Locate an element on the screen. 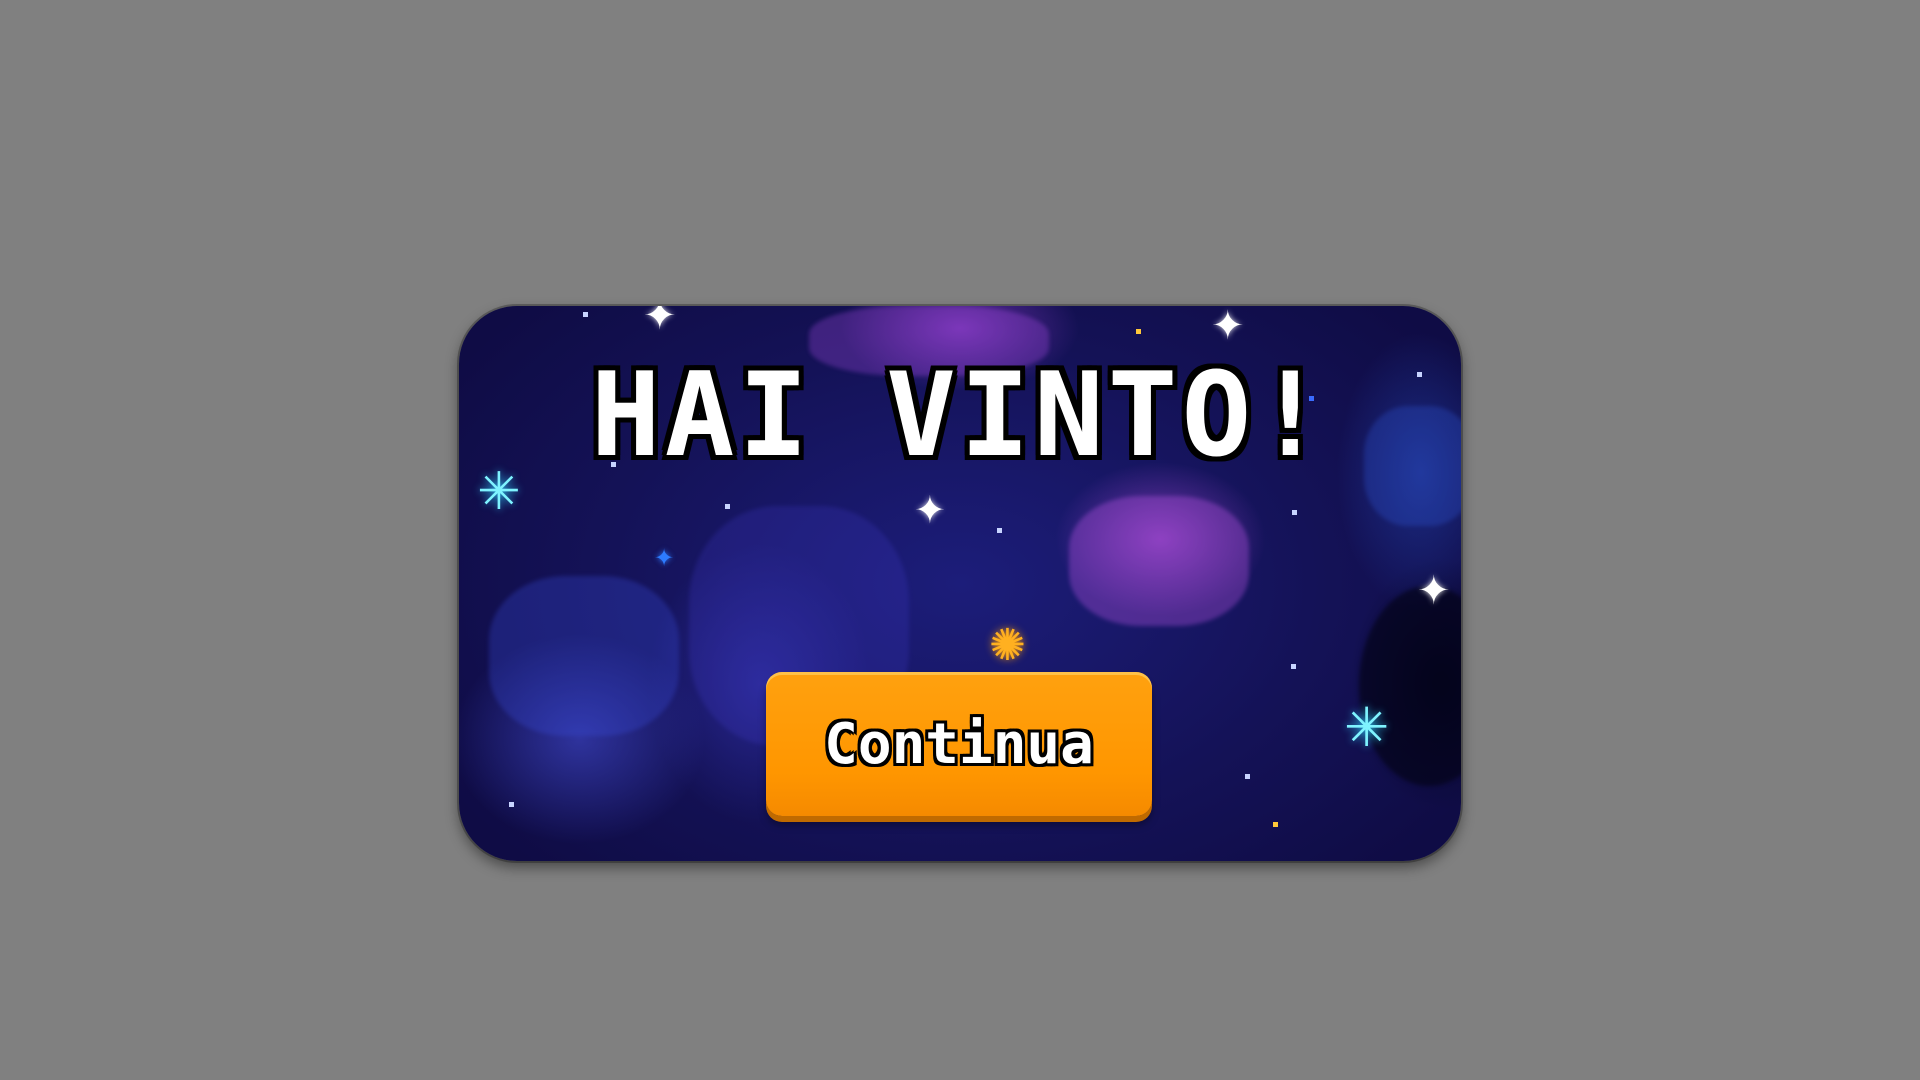 This screenshot has width=1920, height=1080. continue-button-label: Continua is located at coordinates (959, 744).